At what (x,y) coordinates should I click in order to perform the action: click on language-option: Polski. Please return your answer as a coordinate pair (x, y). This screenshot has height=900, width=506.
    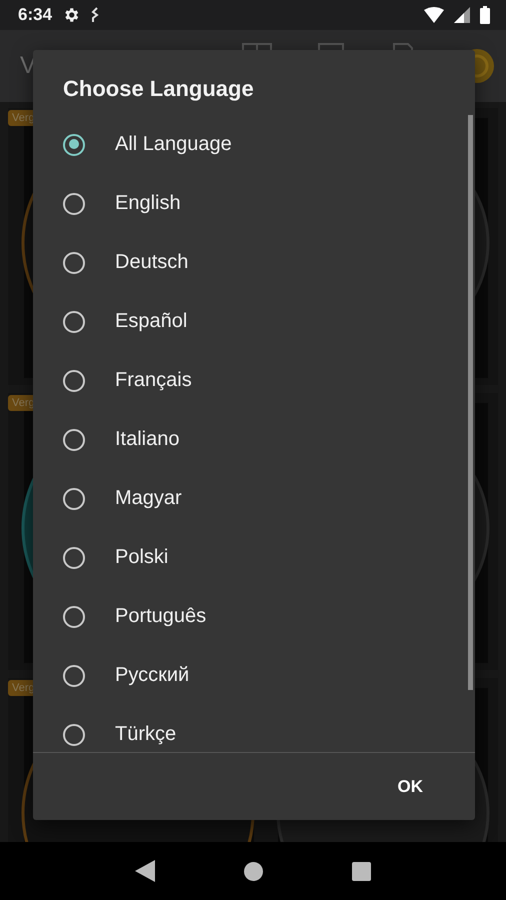
    Looking at the image, I should click on (141, 557).